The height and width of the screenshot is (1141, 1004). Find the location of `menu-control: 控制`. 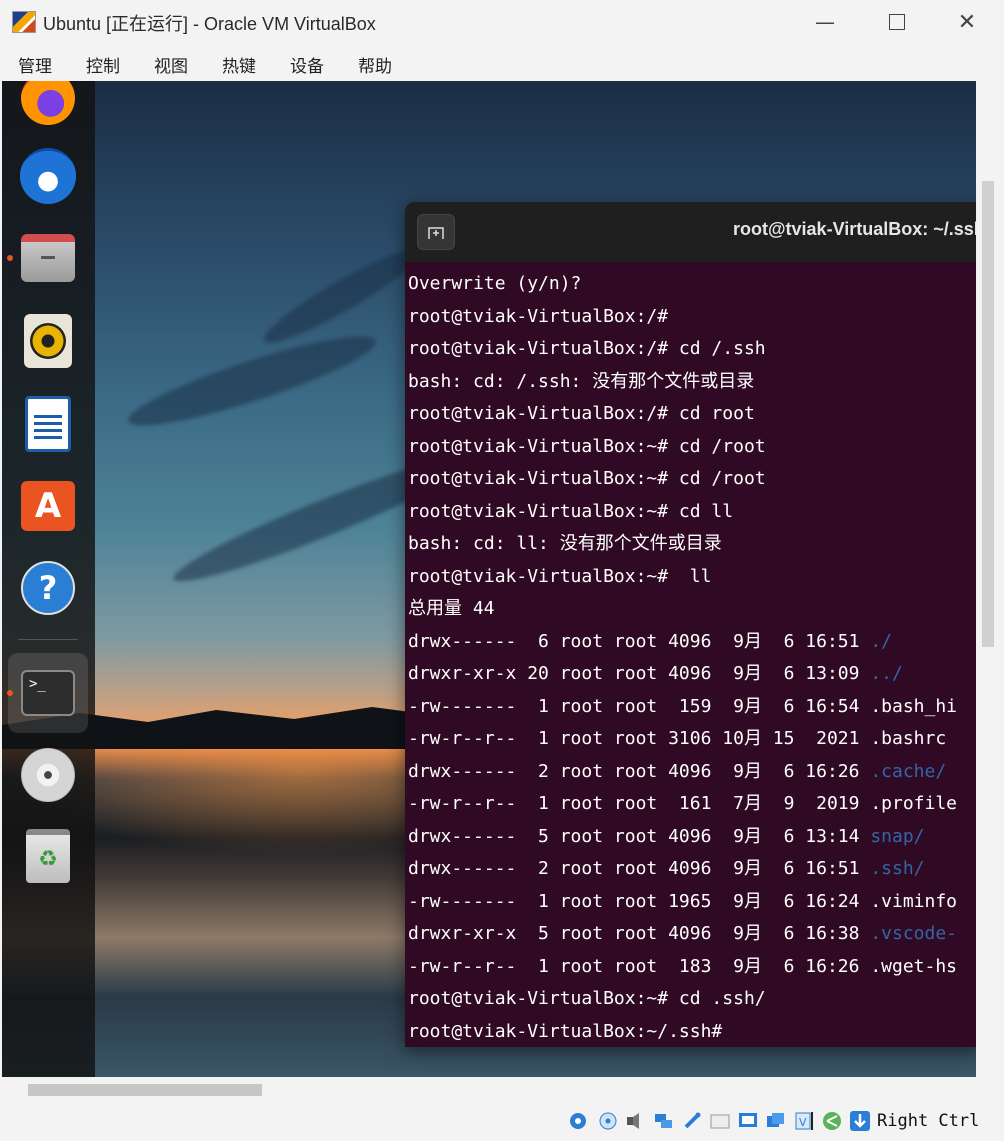

menu-control: 控制 is located at coordinates (103, 64).